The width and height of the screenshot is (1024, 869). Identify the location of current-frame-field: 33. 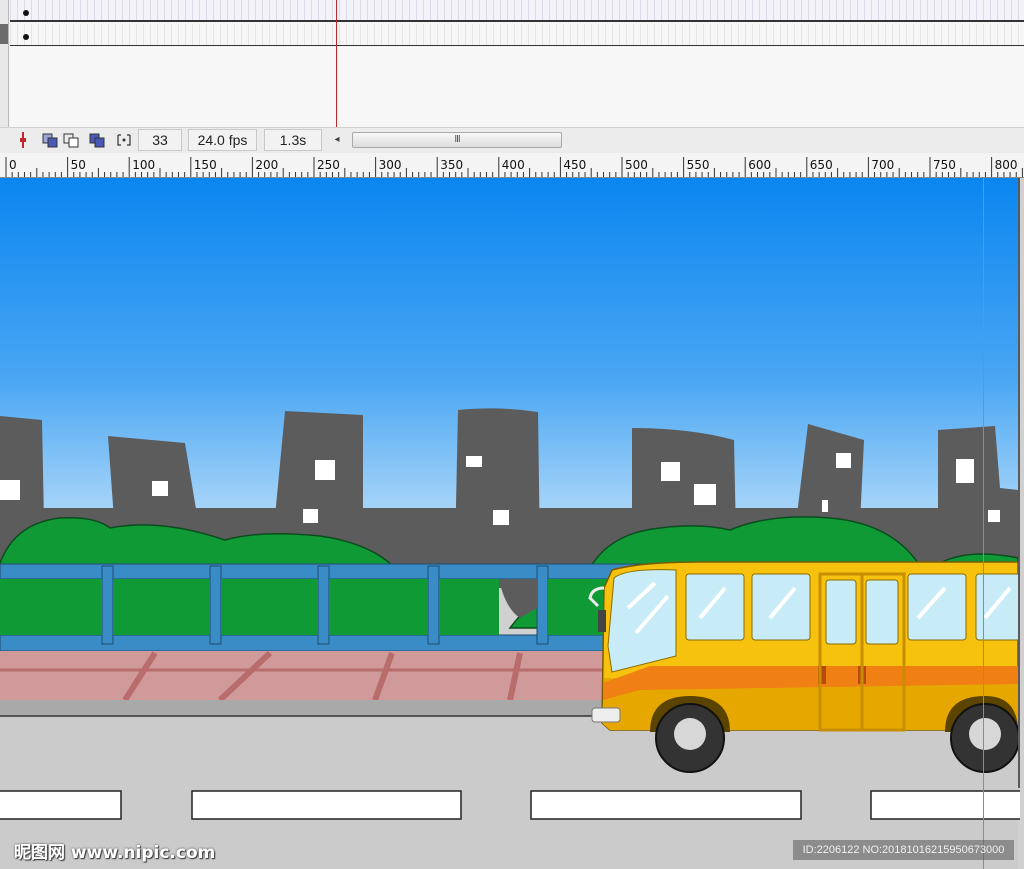
(160, 140).